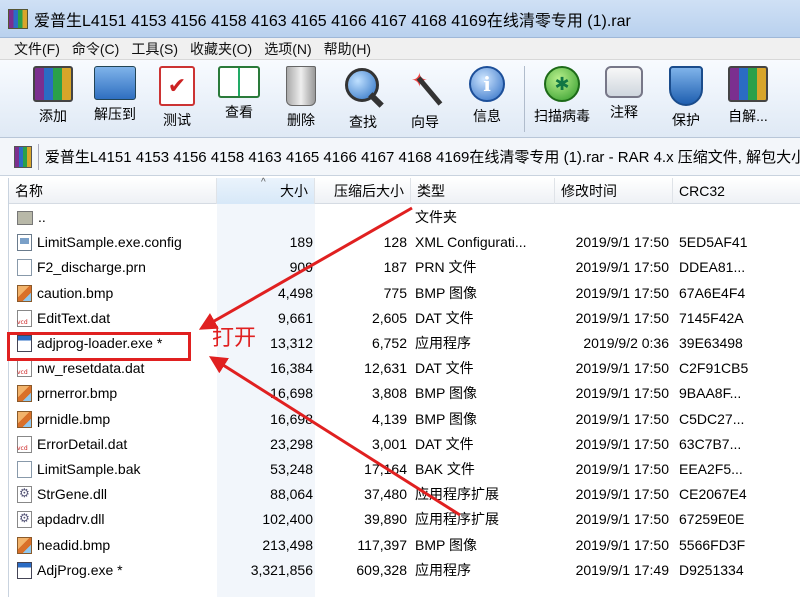 This screenshot has width=800, height=597. I want to click on menu-file: 文件(F), so click(41, 49).